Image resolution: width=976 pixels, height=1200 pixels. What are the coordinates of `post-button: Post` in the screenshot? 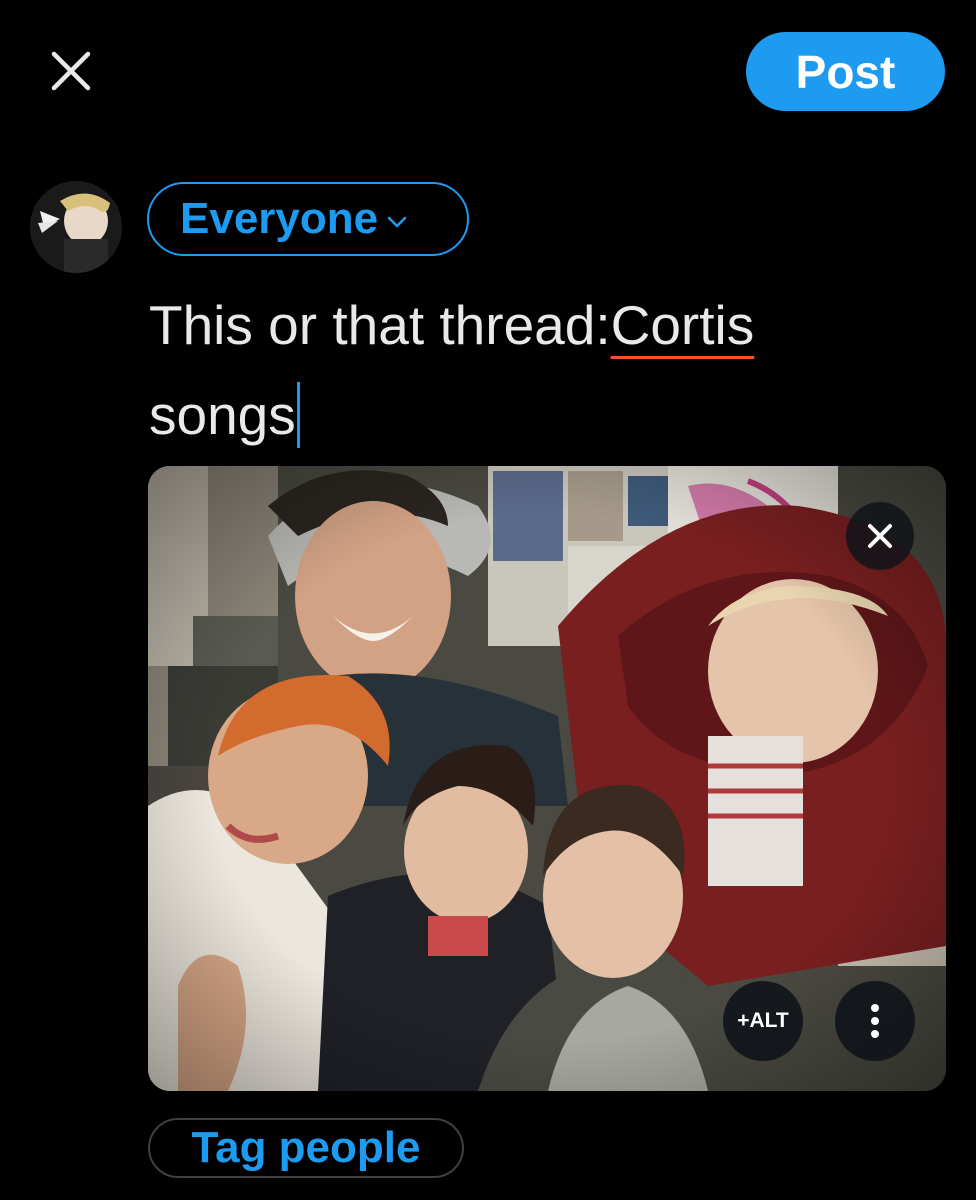 It's located at (845, 71).